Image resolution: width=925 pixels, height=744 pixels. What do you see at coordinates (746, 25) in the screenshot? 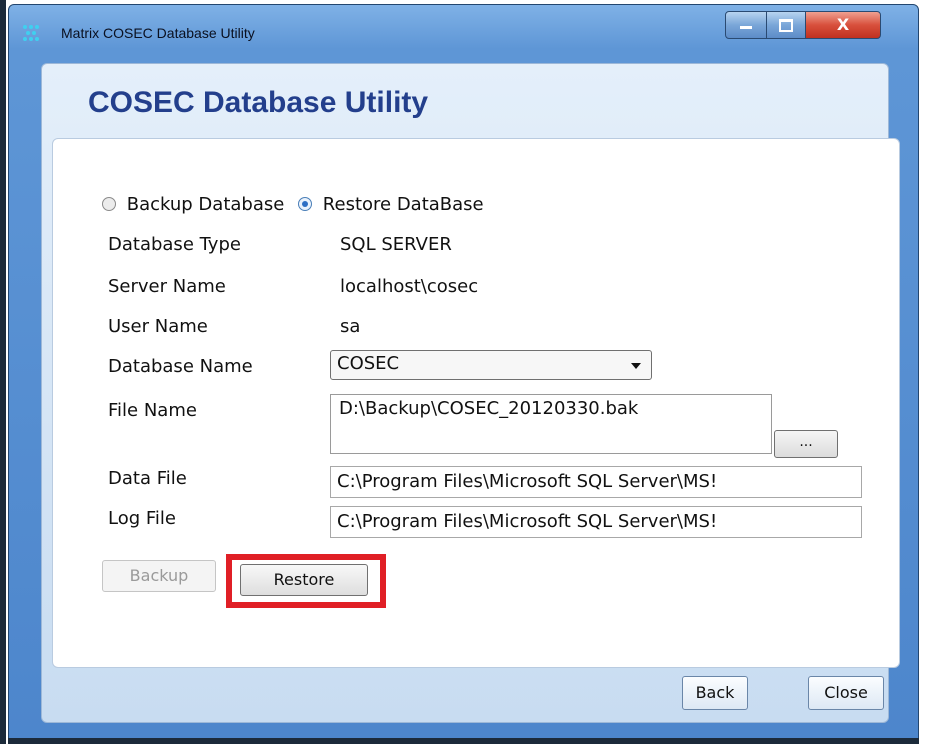
I see `minimize-button` at bounding box center [746, 25].